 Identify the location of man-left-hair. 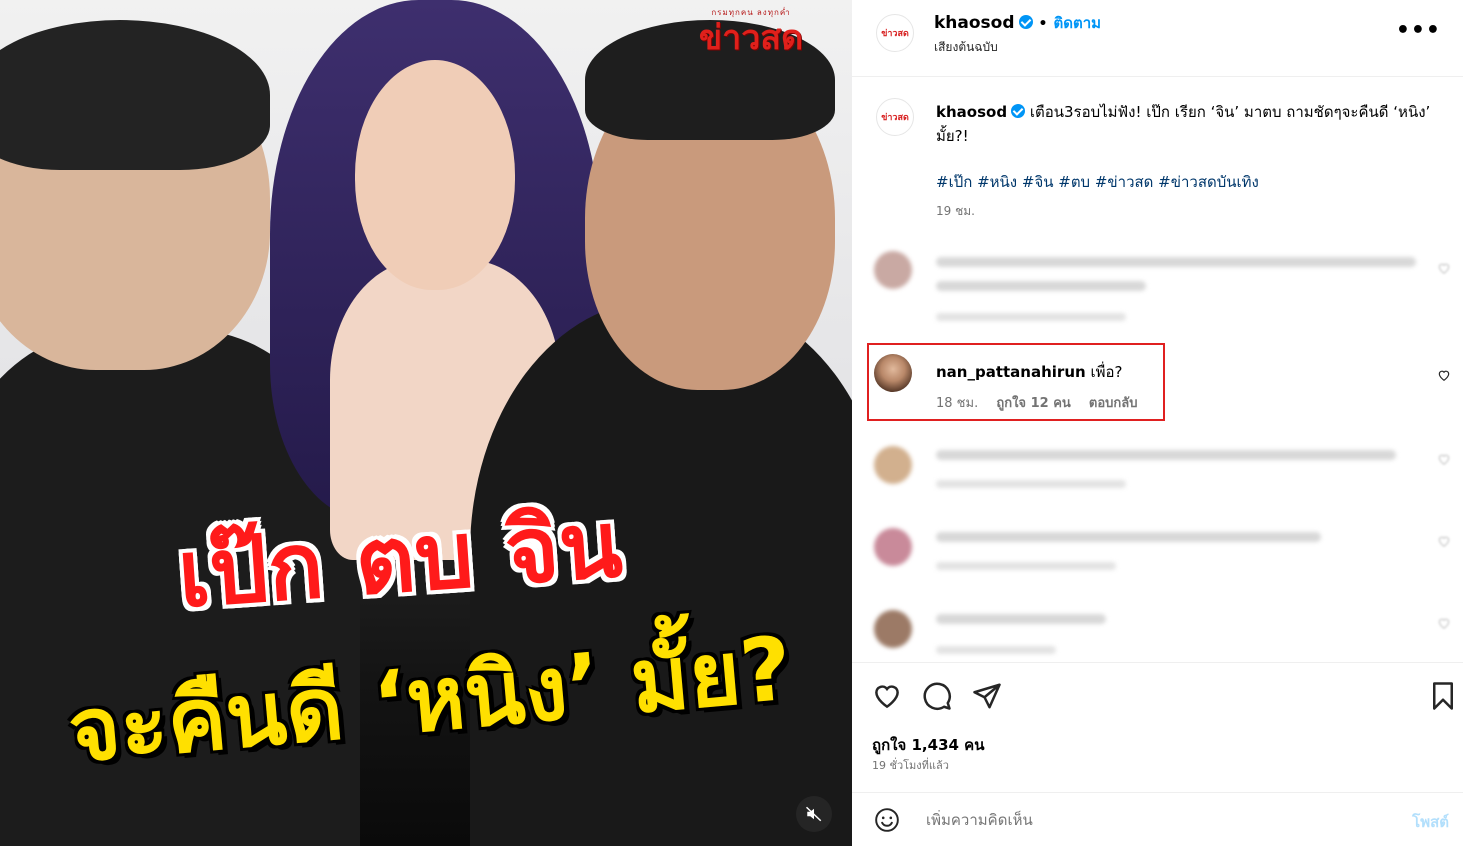
(135, 95).